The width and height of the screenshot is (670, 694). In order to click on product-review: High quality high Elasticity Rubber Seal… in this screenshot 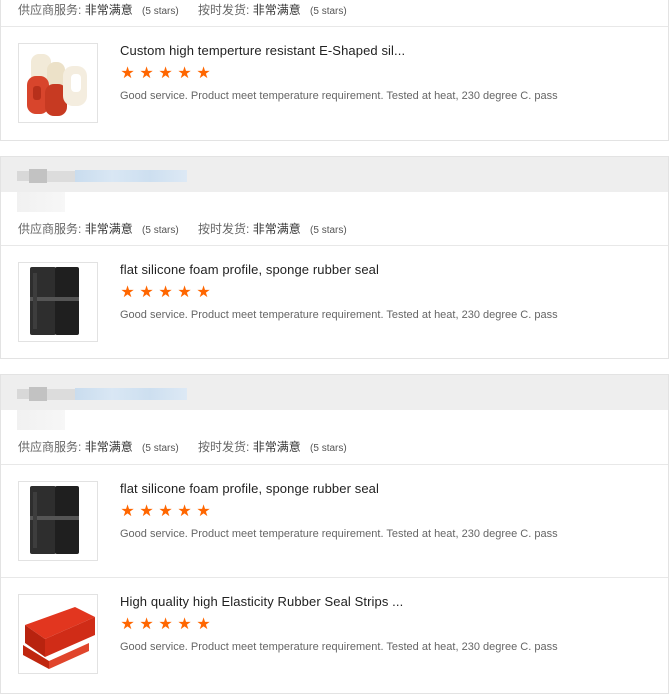, I will do `click(334, 644)`.